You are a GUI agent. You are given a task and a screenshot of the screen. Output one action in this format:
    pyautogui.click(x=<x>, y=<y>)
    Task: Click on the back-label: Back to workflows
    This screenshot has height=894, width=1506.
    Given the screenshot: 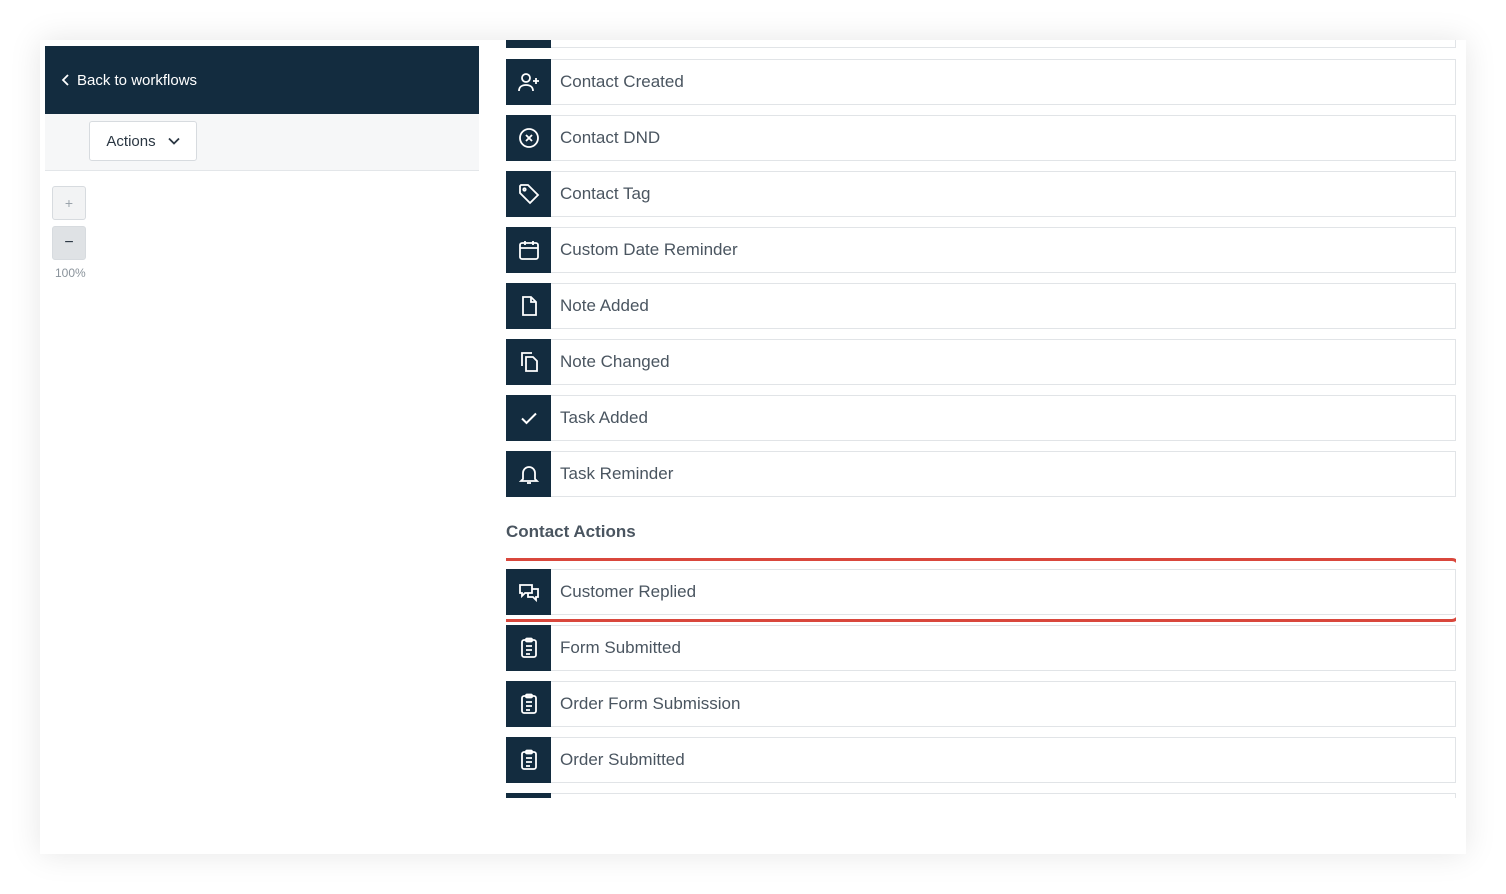 What is the action you would take?
    pyautogui.click(x=137, y=80)
    